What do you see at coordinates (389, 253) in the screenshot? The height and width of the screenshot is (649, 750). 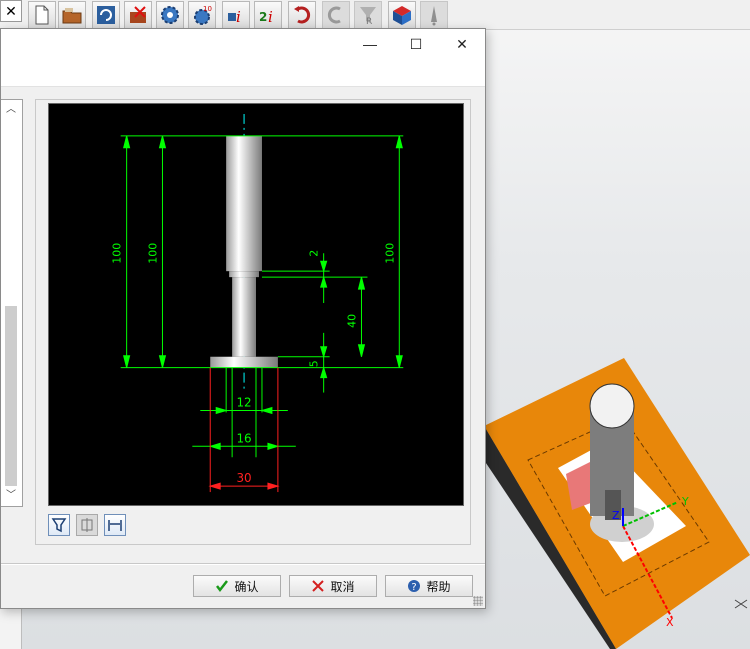 I see `dim-total-right: 100` at bounding box center [389, 253].